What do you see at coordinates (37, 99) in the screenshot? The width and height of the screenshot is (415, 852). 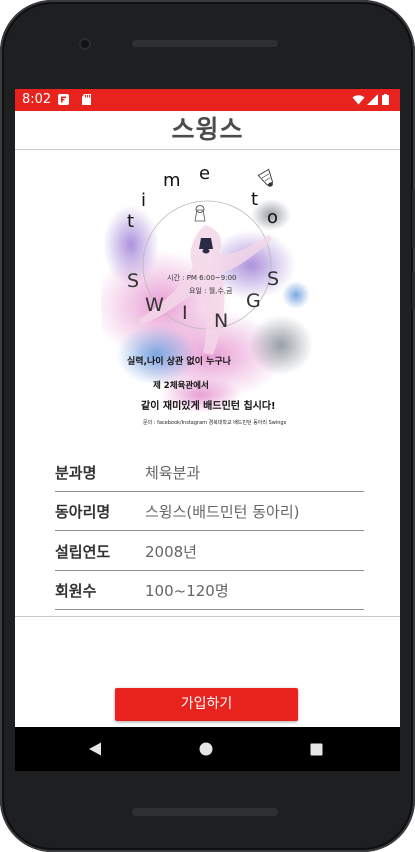 I see `status-time: 8:02` at bounding box center [37, 99].